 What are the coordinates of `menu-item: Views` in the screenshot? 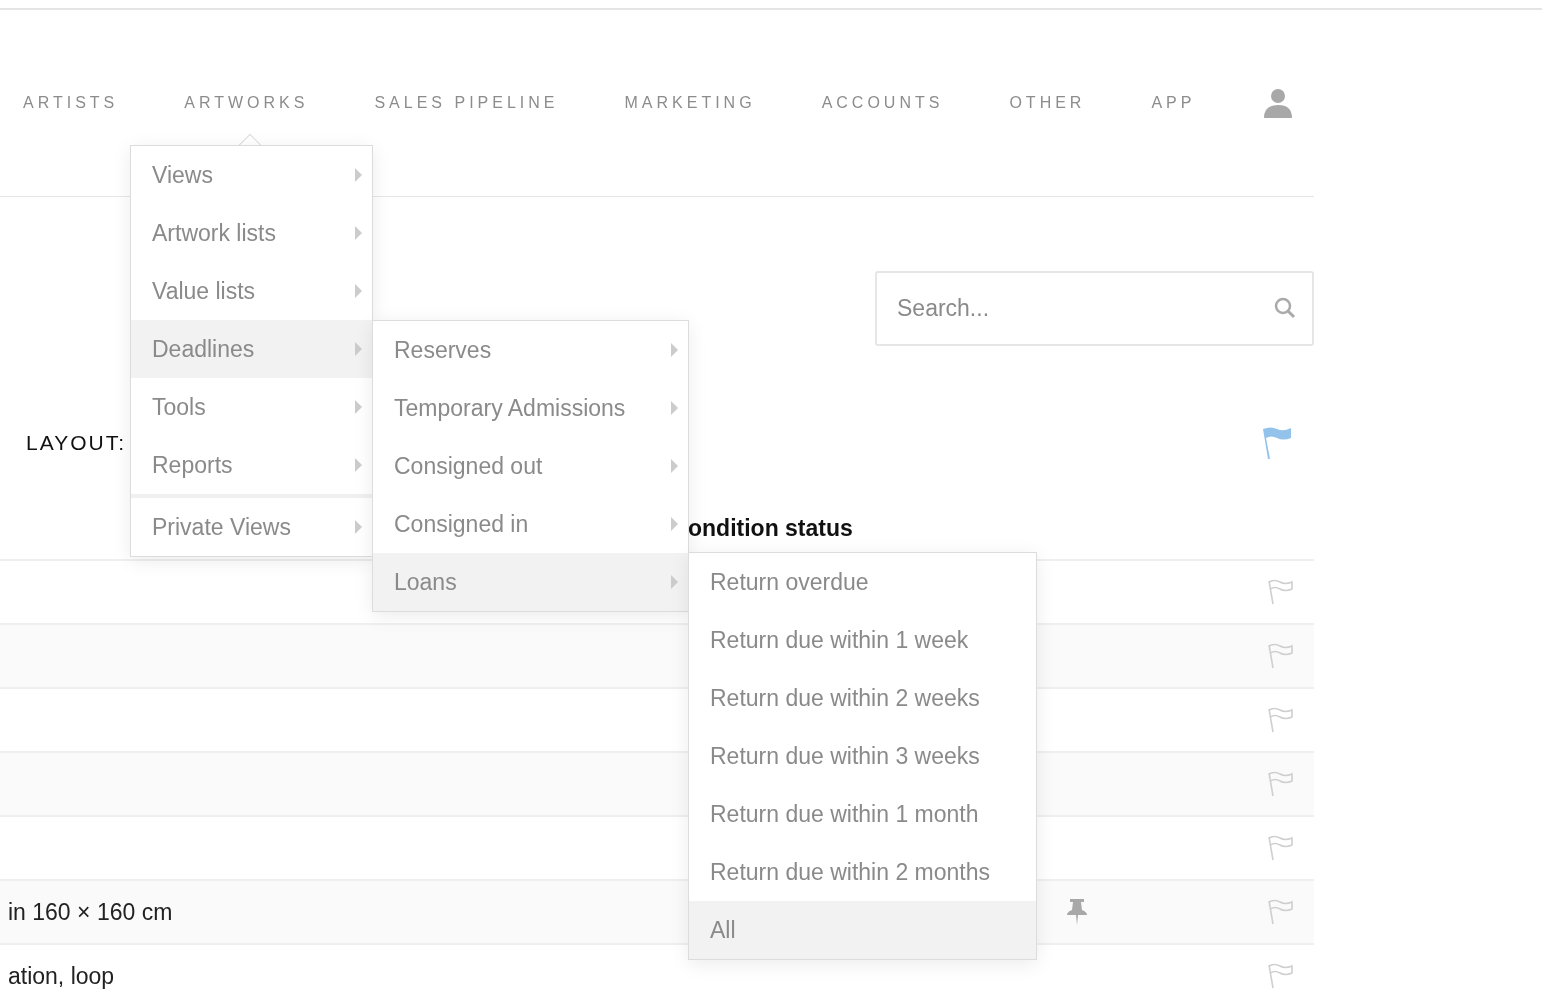 It's located at (251, 175).